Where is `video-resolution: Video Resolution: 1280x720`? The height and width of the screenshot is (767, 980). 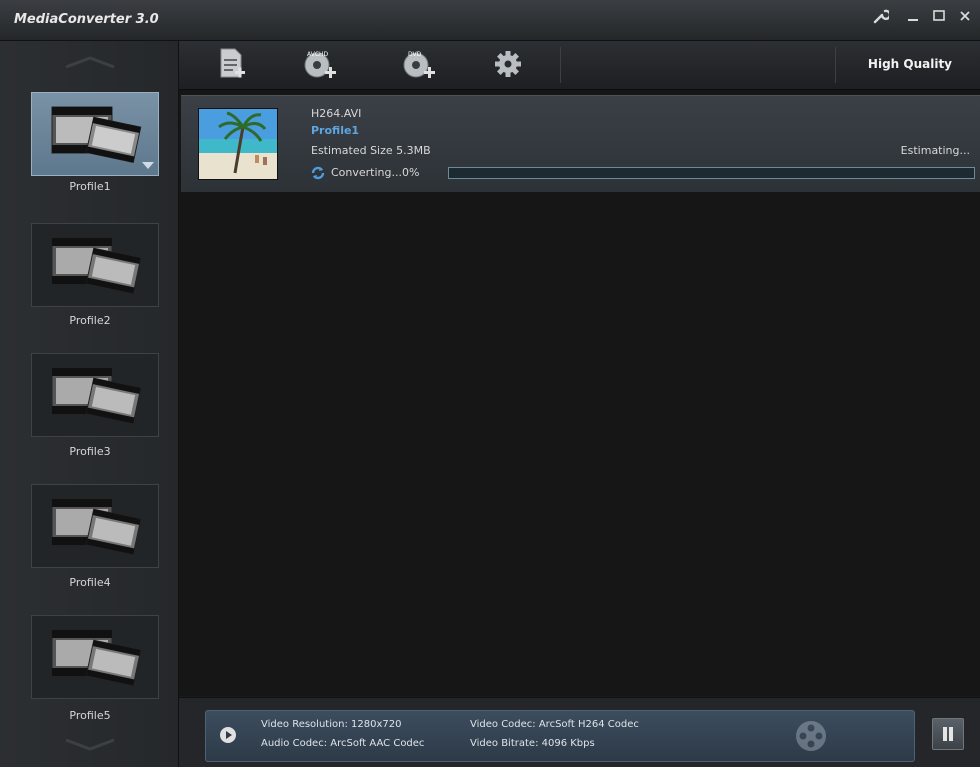
video-resolution: Video Resolution: 1280x720 is located at coordinates (331, 724).